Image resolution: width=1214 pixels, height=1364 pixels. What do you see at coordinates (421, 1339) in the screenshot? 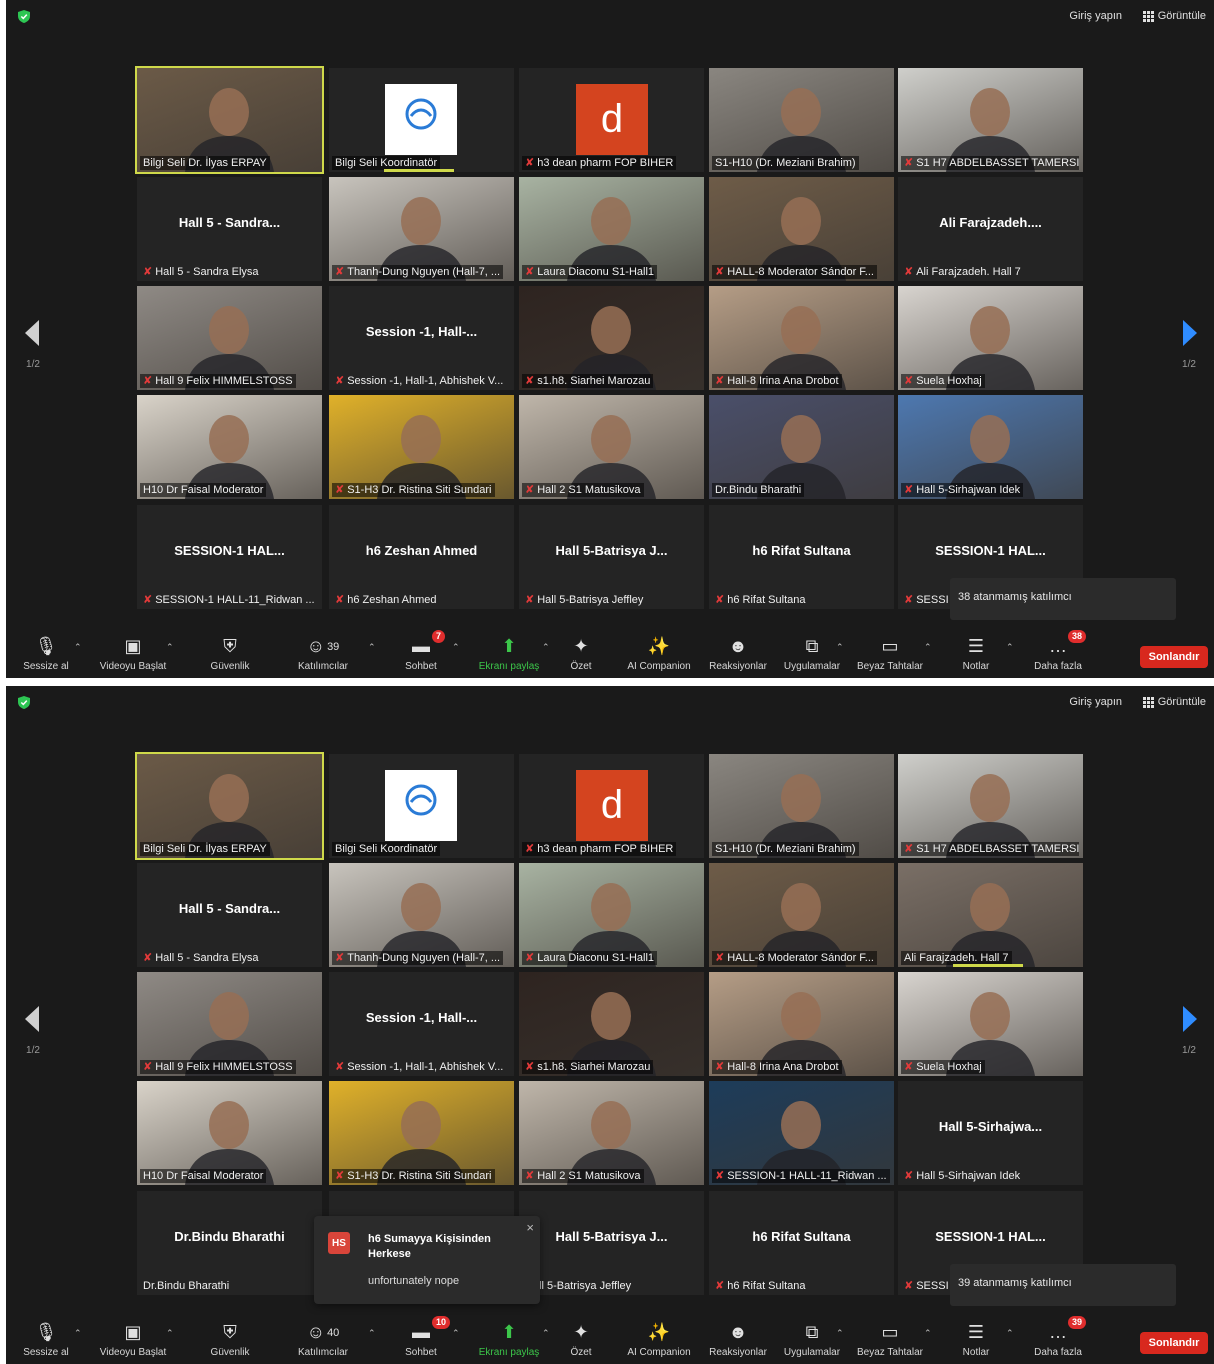
I see `chat-button: ▬ 10 Sohbet ⌃` at bounding box center [421, 1339].